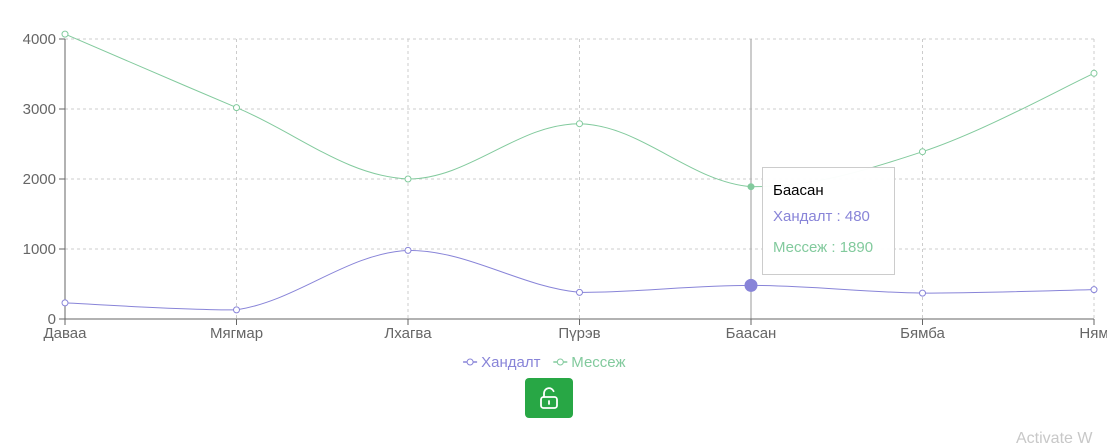 This screenshot has width=1107, height=446. What do you see at coordinates (922, 333) in the screenshot?
I see `x-tick-label: Бямба` at bounding box center [922, 333].